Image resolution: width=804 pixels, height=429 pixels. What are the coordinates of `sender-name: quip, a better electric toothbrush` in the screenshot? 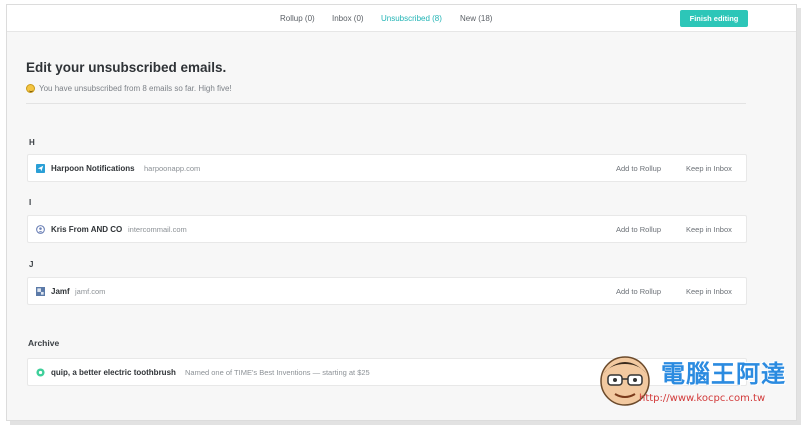 It's located at (113, 372).